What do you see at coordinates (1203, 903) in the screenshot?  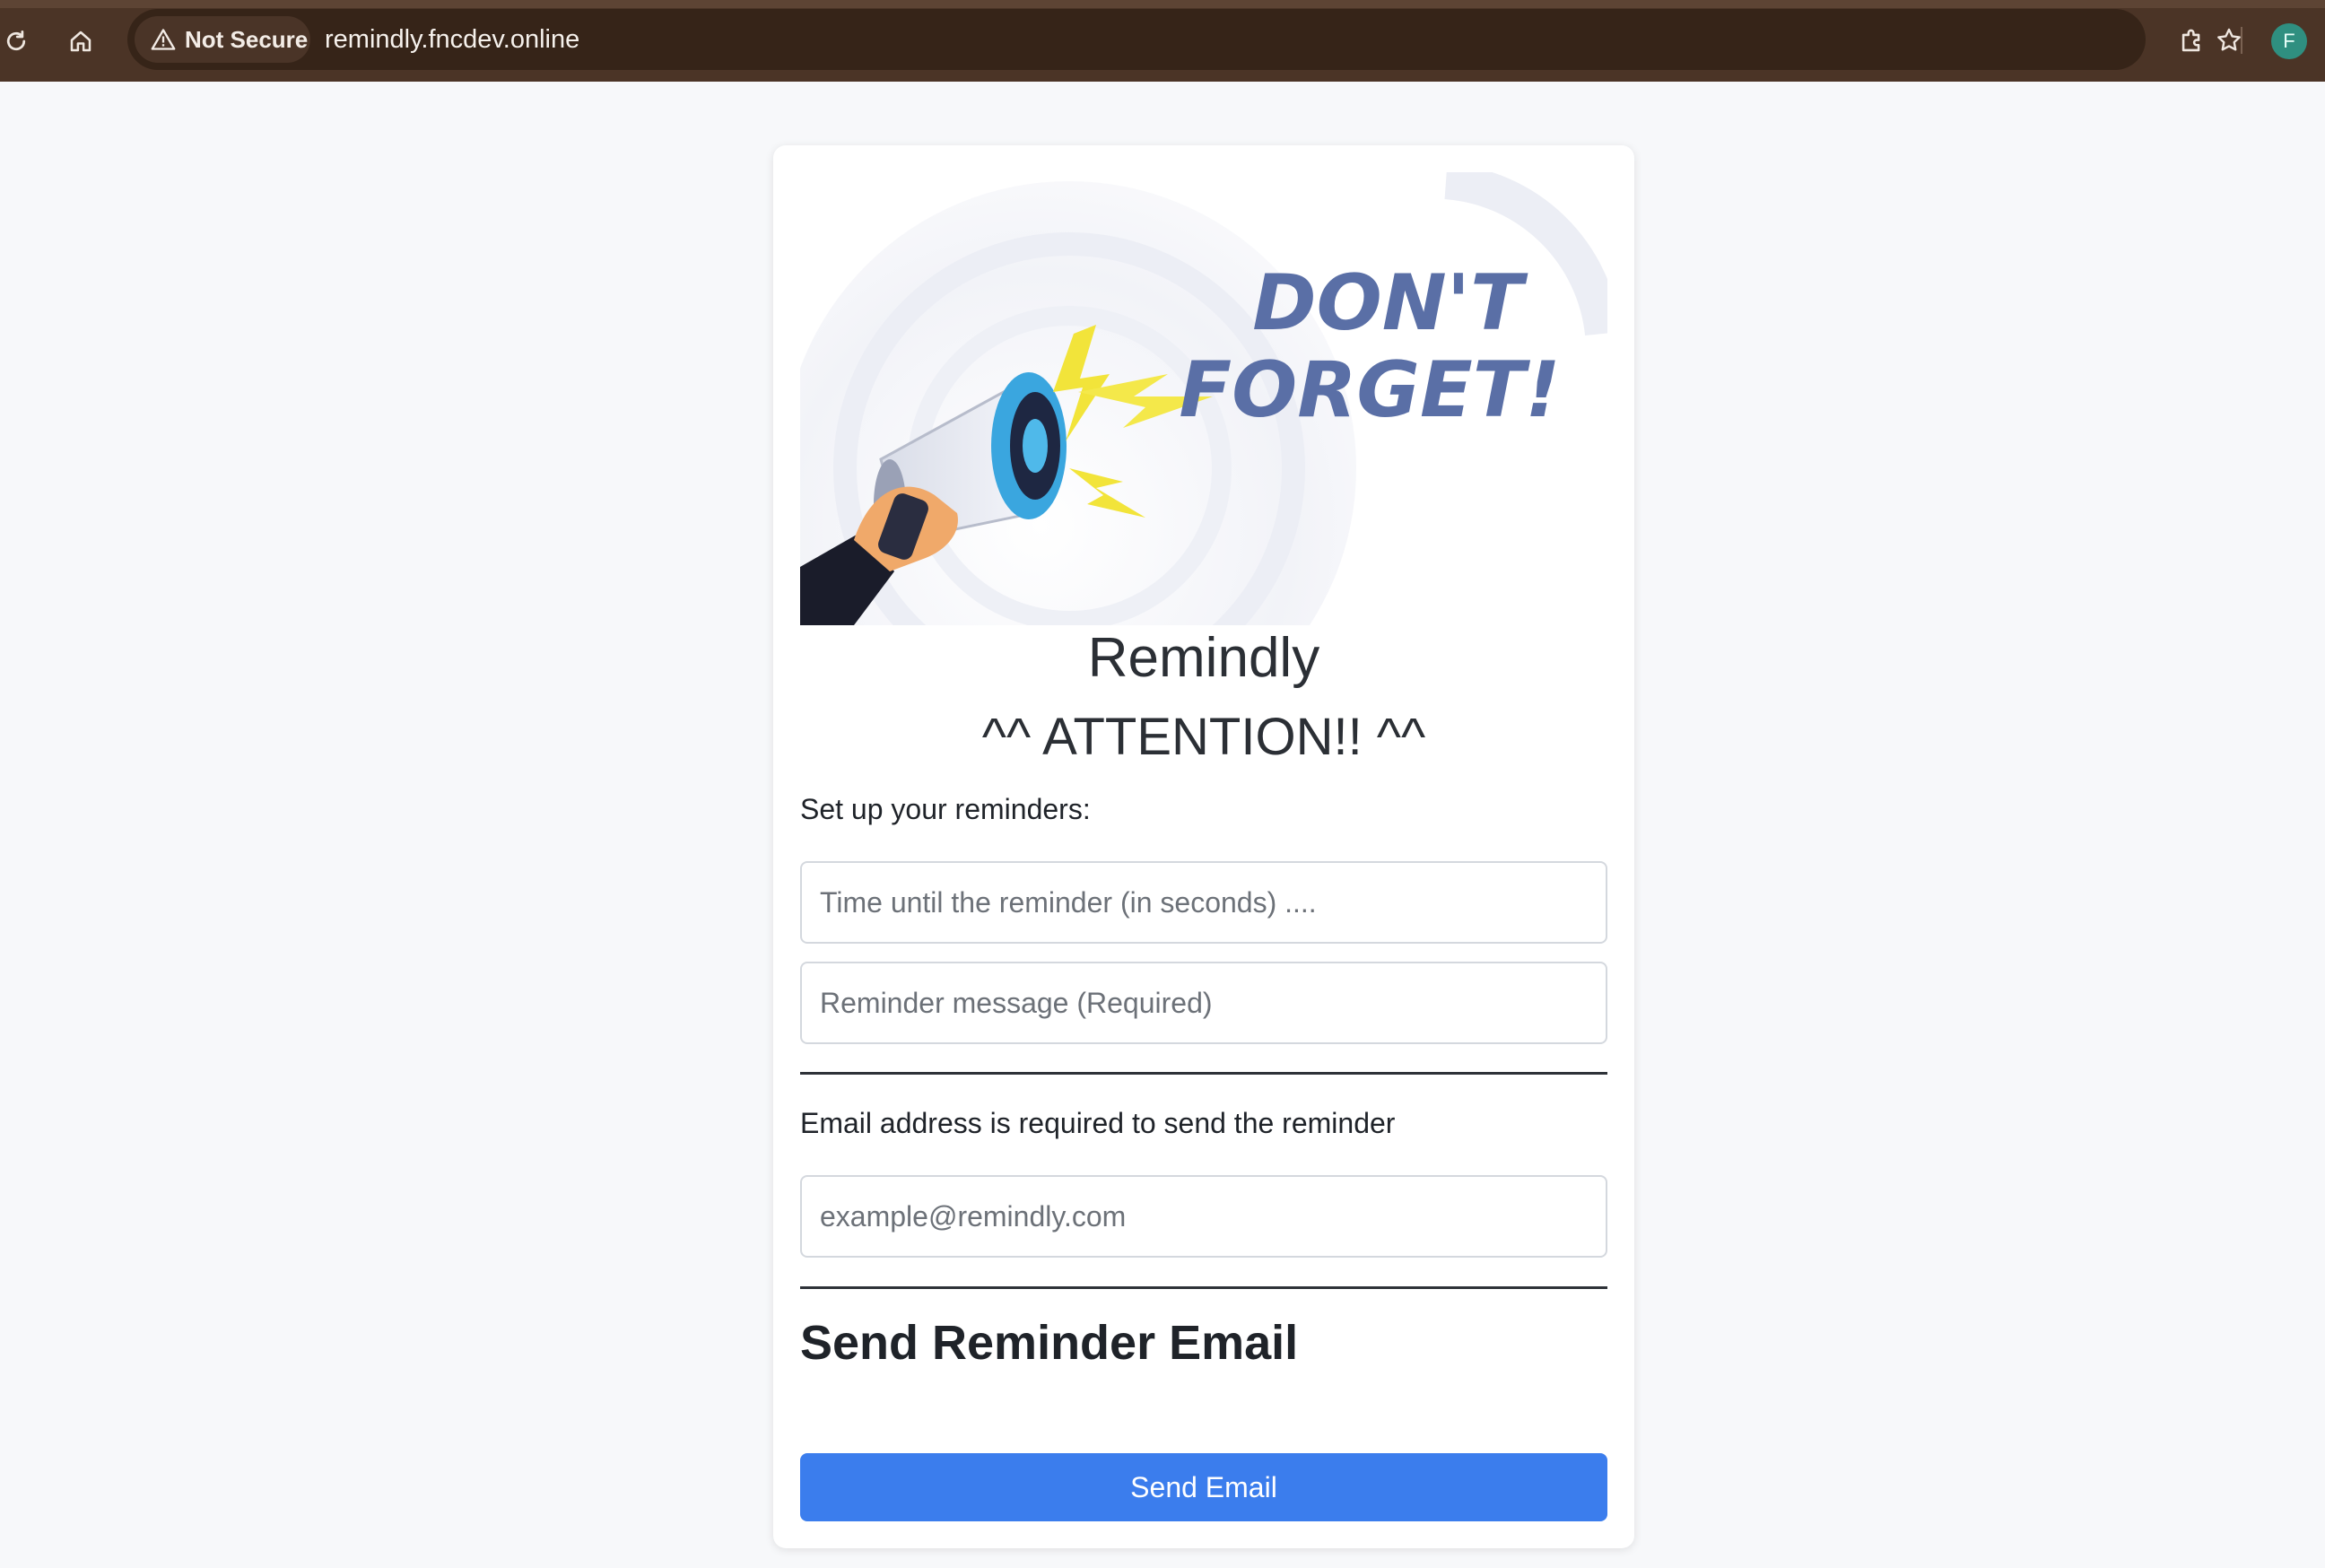 I see `reminder-time-input` at bounding box center [1203, 903].